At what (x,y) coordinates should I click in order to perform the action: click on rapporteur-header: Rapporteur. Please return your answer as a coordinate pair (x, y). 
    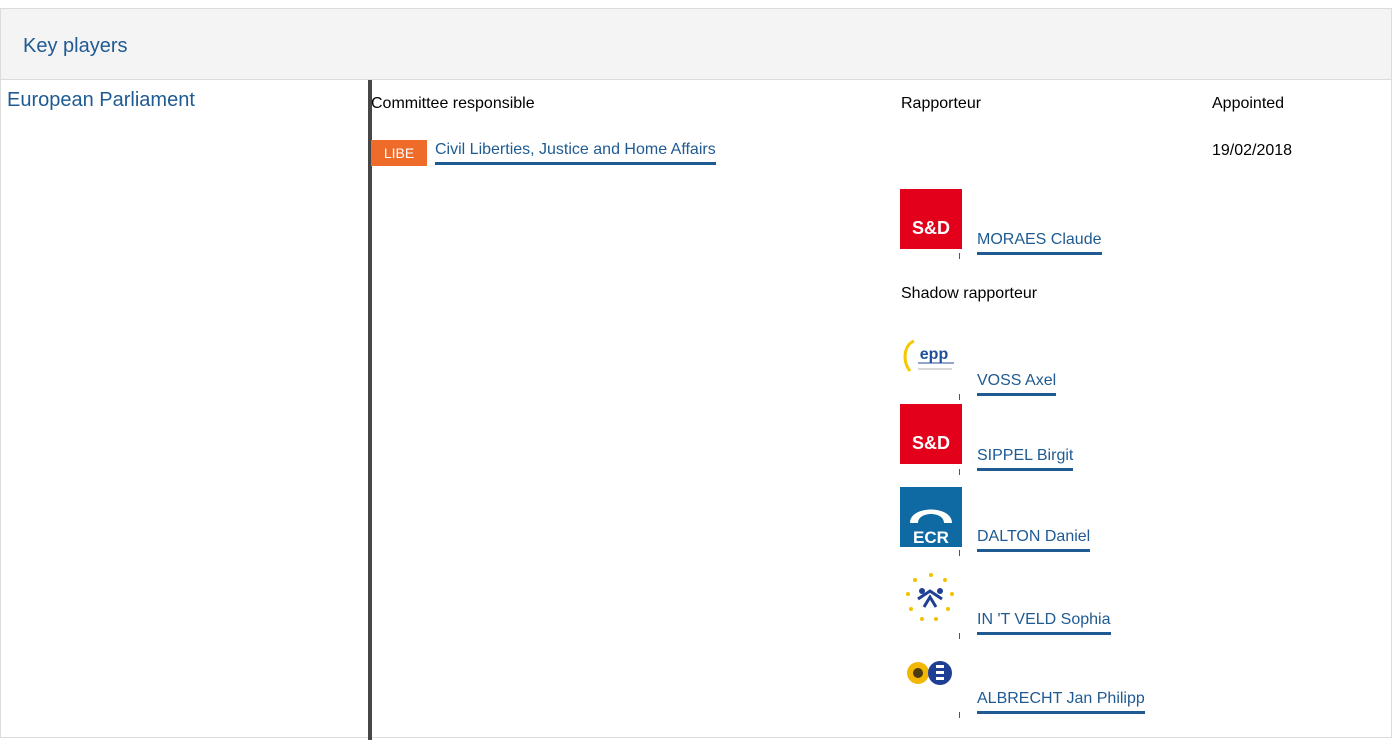
    Looking at the image, I should click on (941, 103).